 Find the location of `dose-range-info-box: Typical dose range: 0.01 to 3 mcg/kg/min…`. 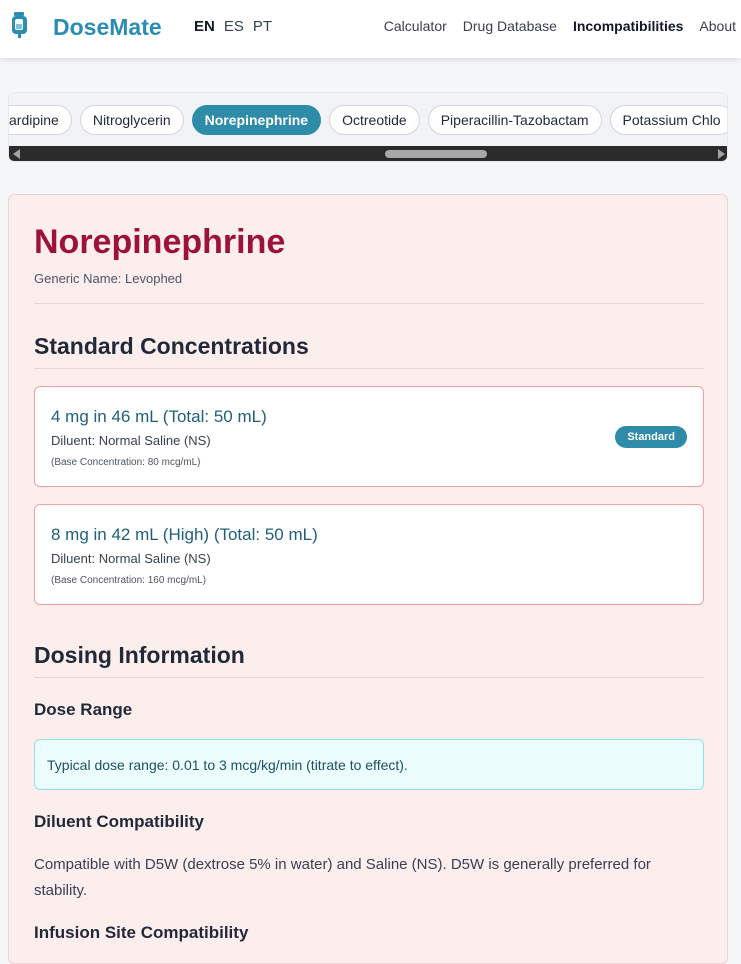

dose-range-info-box: Typical dose range: 0.01 to 3 mcg/kg/min… is located at coordinates (369, 764).